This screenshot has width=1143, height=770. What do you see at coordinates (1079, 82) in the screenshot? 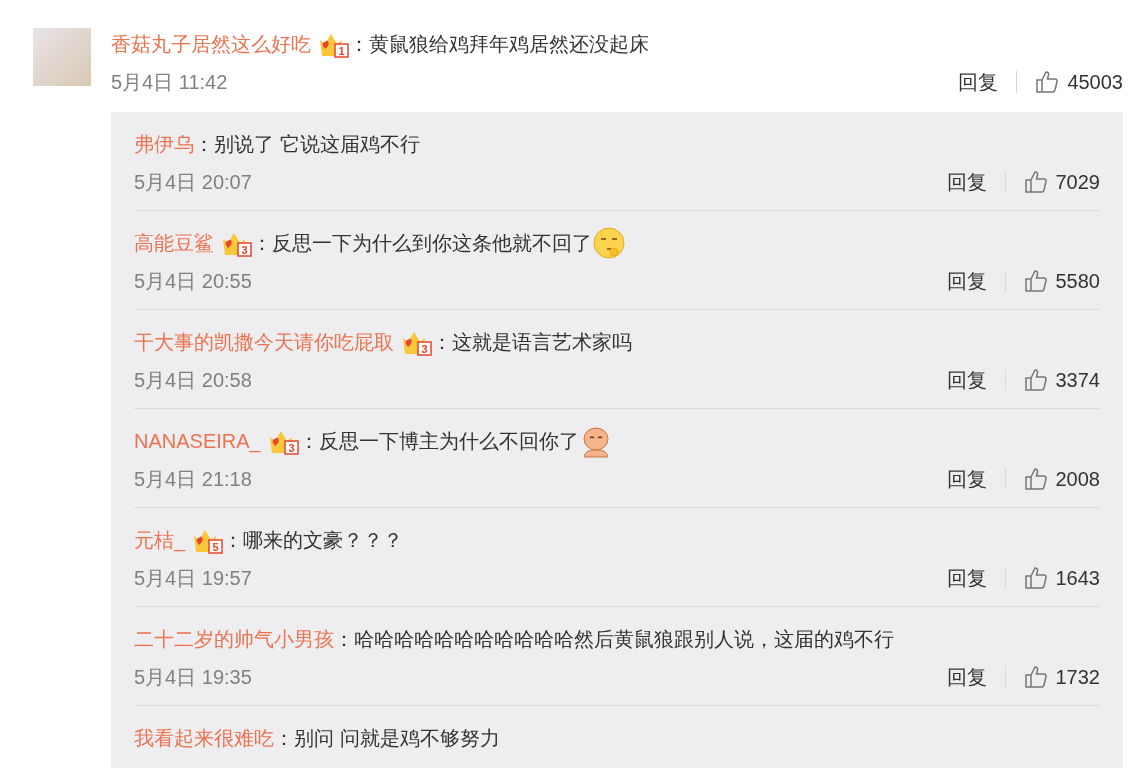
I see `like-button: 45003` at bounding box center [1079, 82].